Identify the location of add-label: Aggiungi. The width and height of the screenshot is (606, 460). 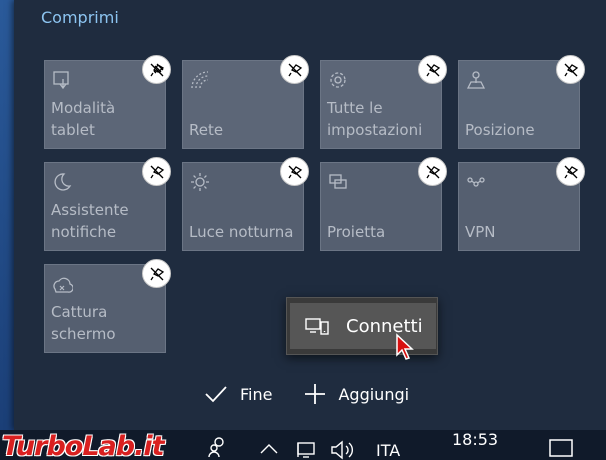
(374, 394).